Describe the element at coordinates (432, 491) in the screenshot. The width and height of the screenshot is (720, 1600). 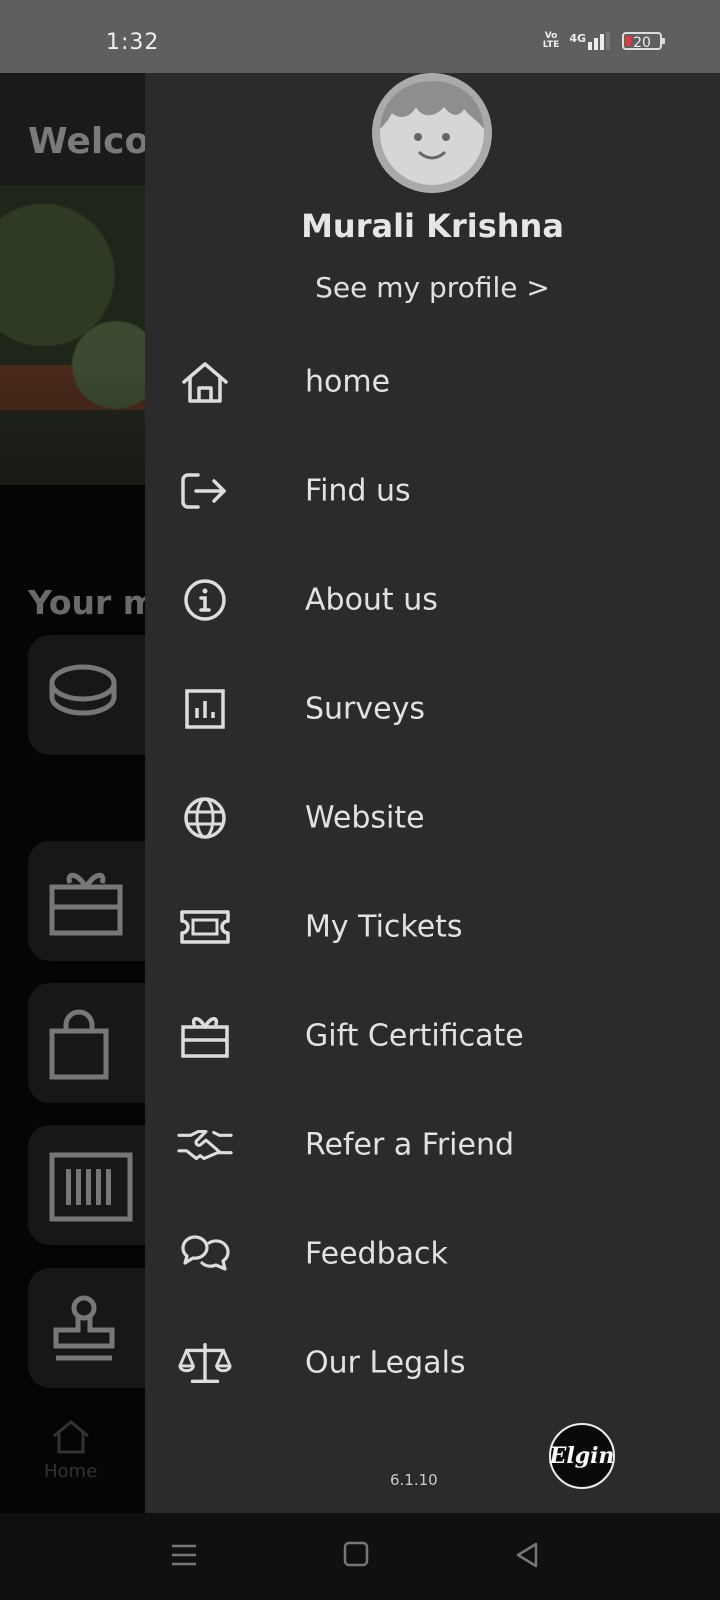
I see `menu-item-find-us: Find us` at that location.